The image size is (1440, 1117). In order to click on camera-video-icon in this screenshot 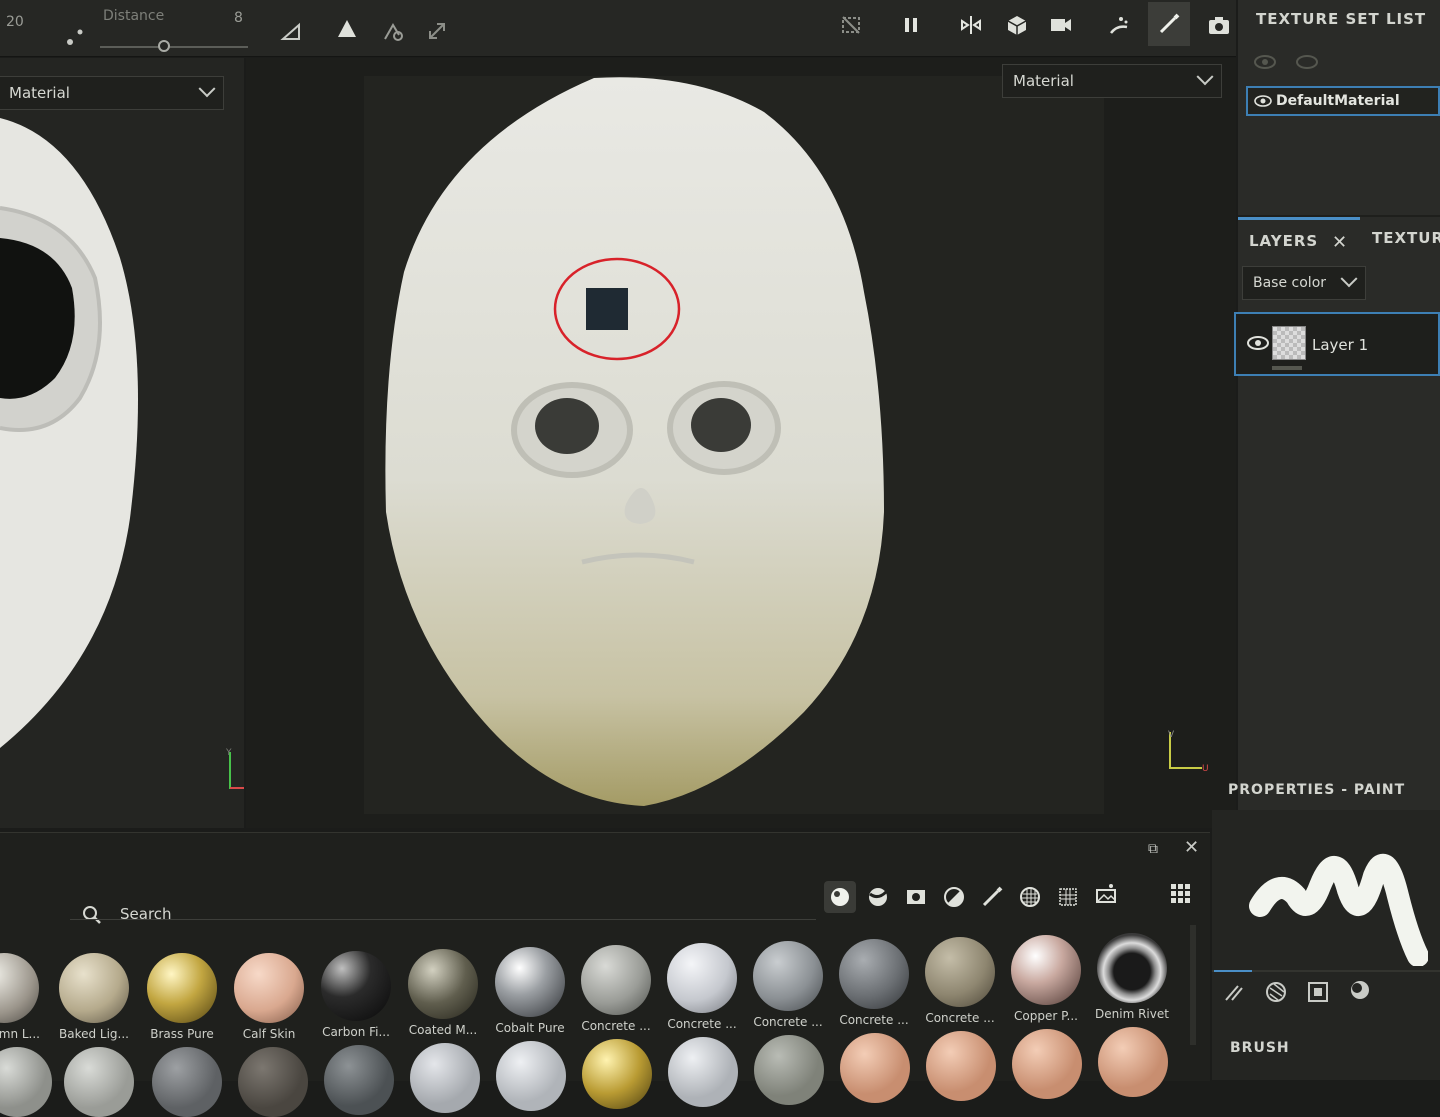, I will do `click(1061, 25)`.